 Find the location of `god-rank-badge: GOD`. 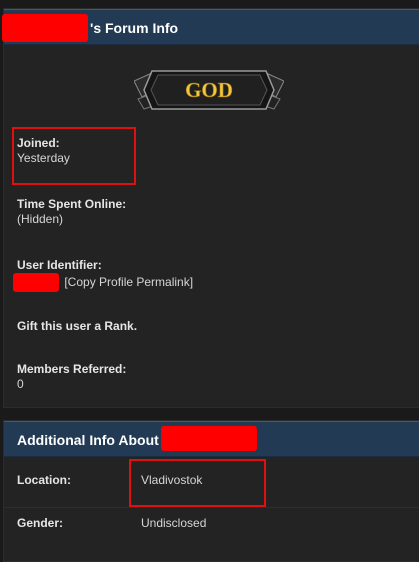

god-rank-badge: GOD is located at coordinates (209, 90).